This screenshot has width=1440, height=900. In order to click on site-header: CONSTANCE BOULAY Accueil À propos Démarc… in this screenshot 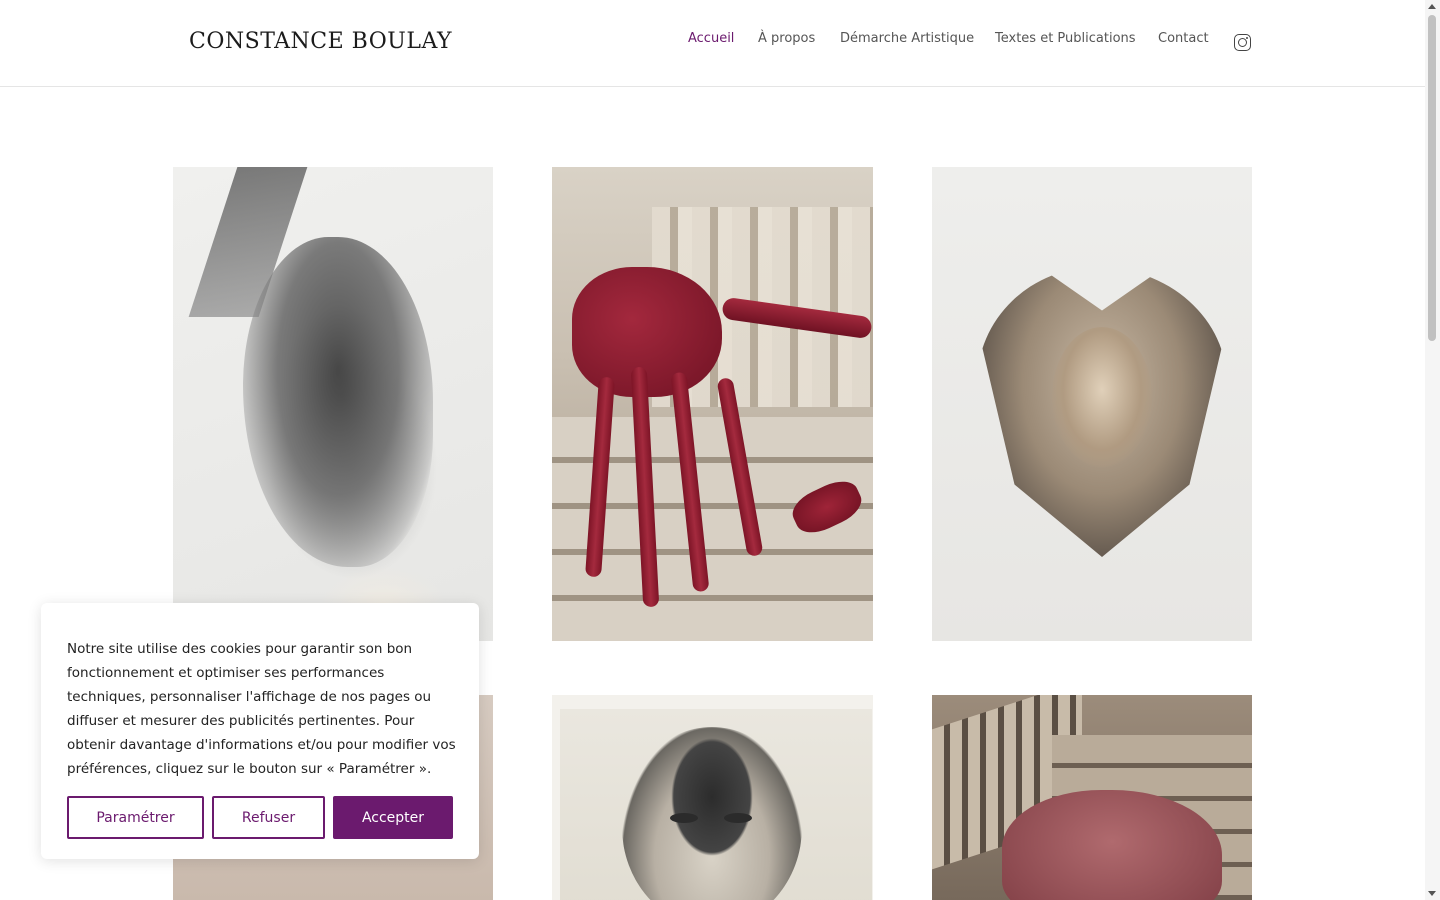, I will do `click(712, 43)`.